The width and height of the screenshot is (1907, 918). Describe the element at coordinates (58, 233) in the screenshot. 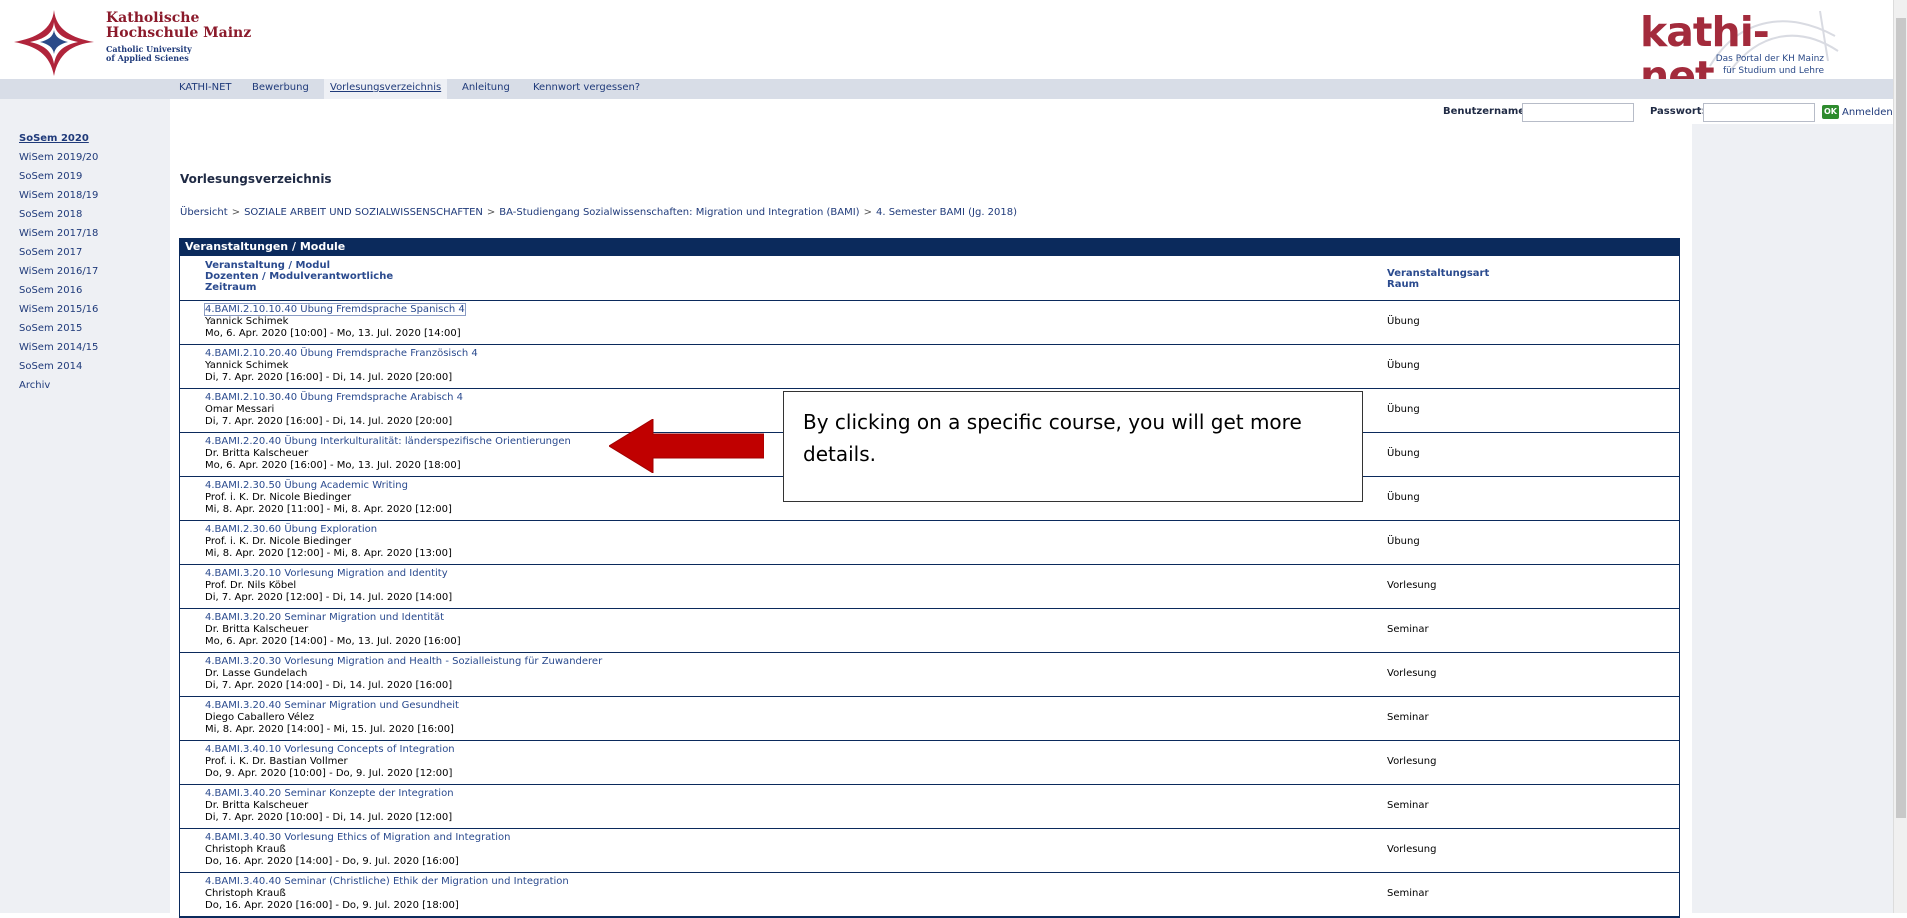

I see `semester-item: WiSem 2017/18` at that location.